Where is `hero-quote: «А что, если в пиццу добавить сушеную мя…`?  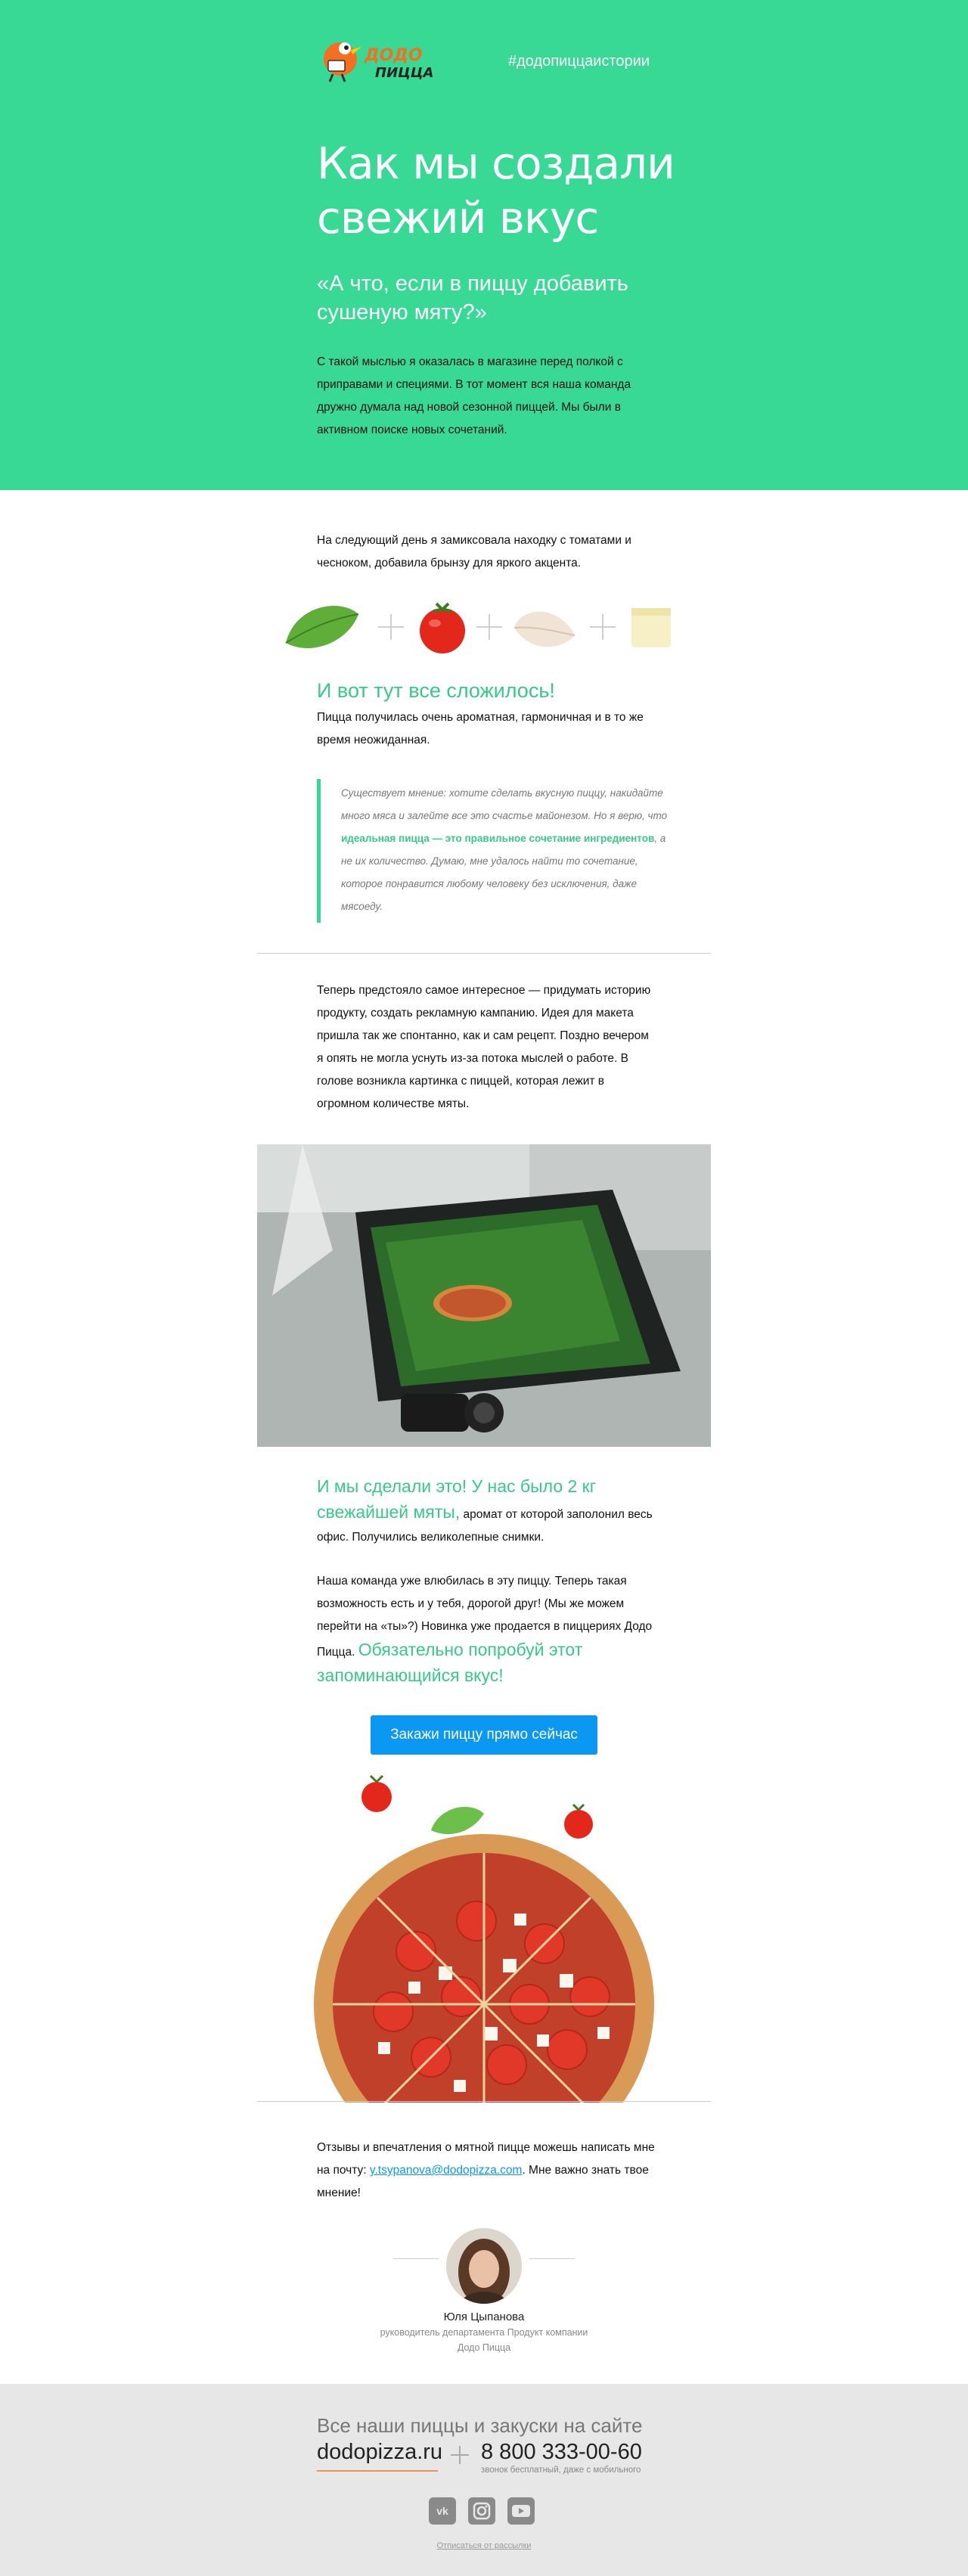
hero-quote: «А что, если в пиццу добавить сушеную мя… is located at coordinates (472, 298).